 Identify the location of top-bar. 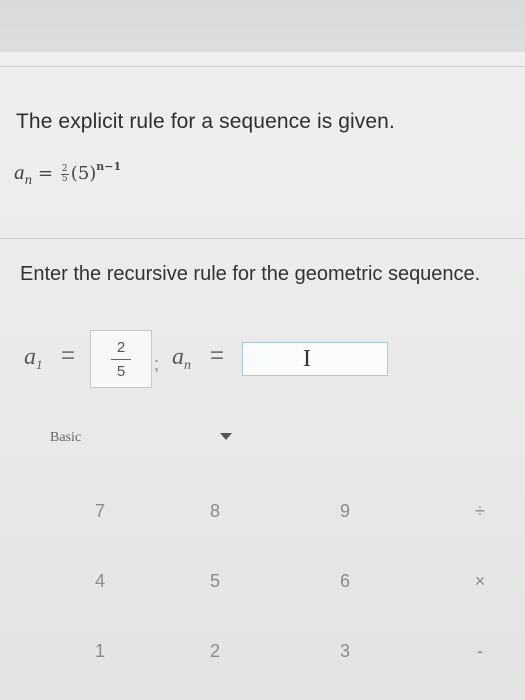
(262, 26).